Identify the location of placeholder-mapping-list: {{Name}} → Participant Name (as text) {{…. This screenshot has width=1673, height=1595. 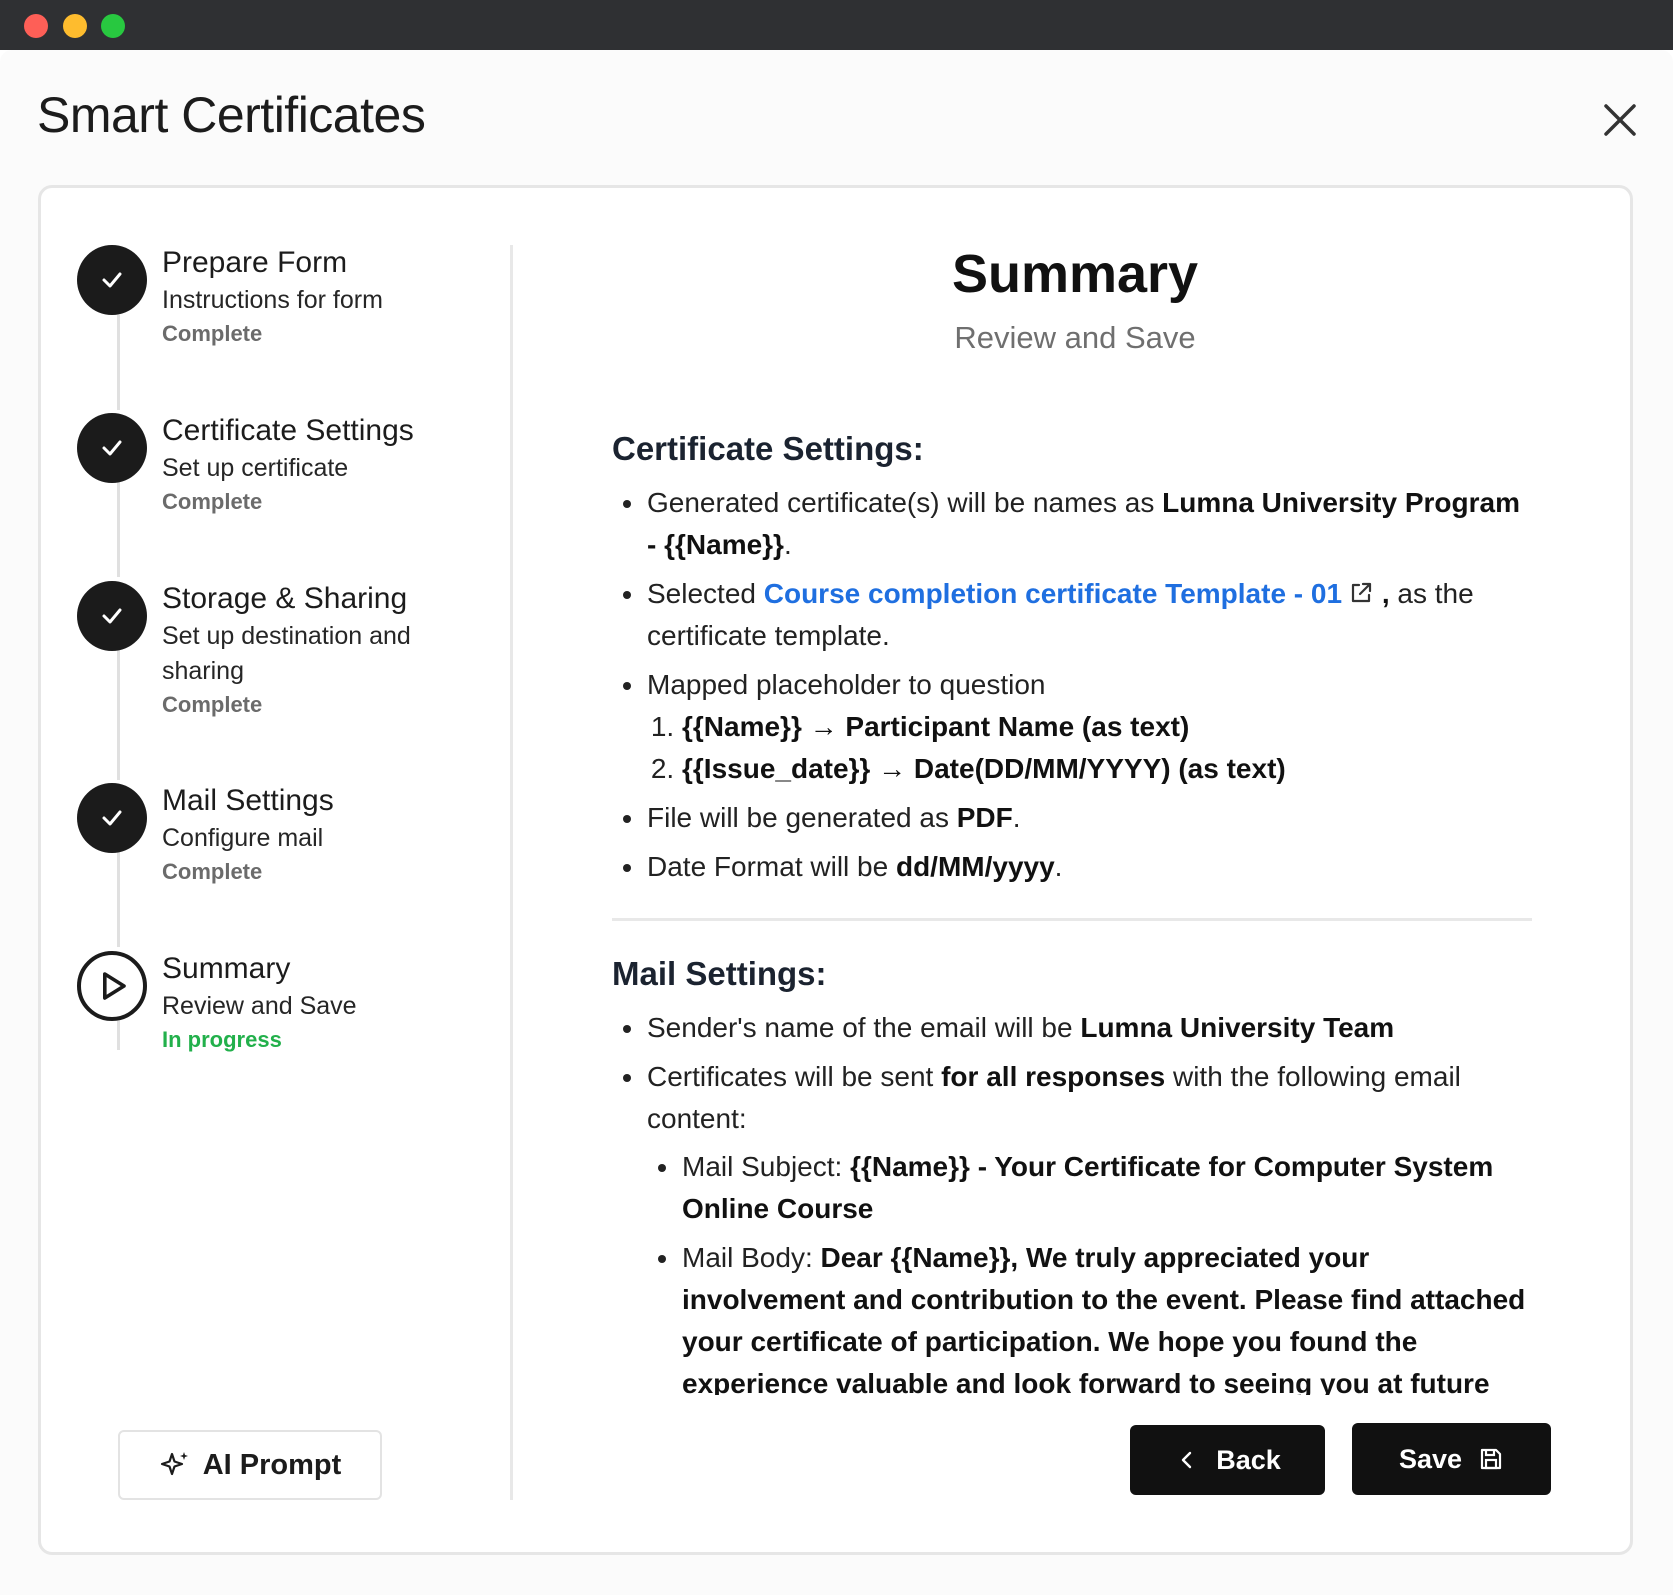
(1089, 748).